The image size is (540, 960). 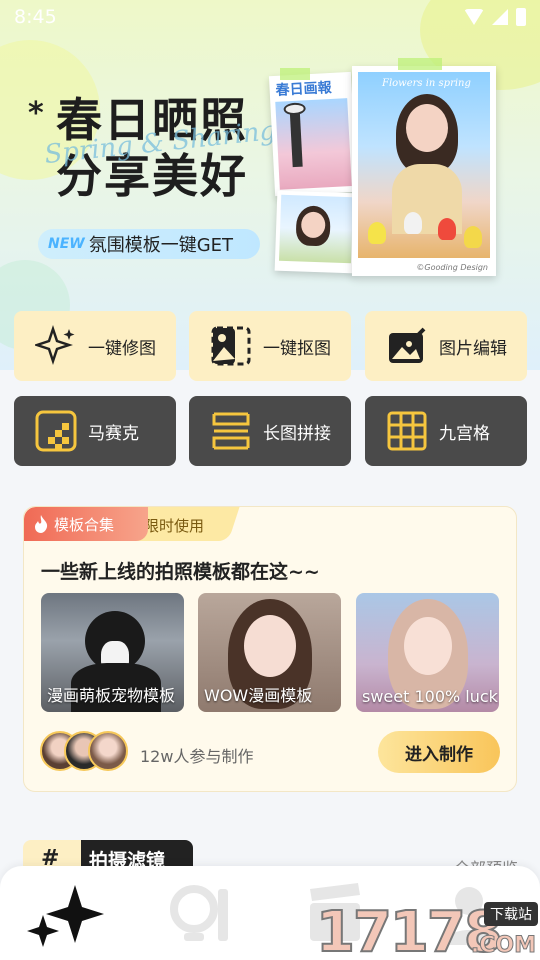 I want to click on hero-photo-1: 春日画報, so click(x=313, y=134).